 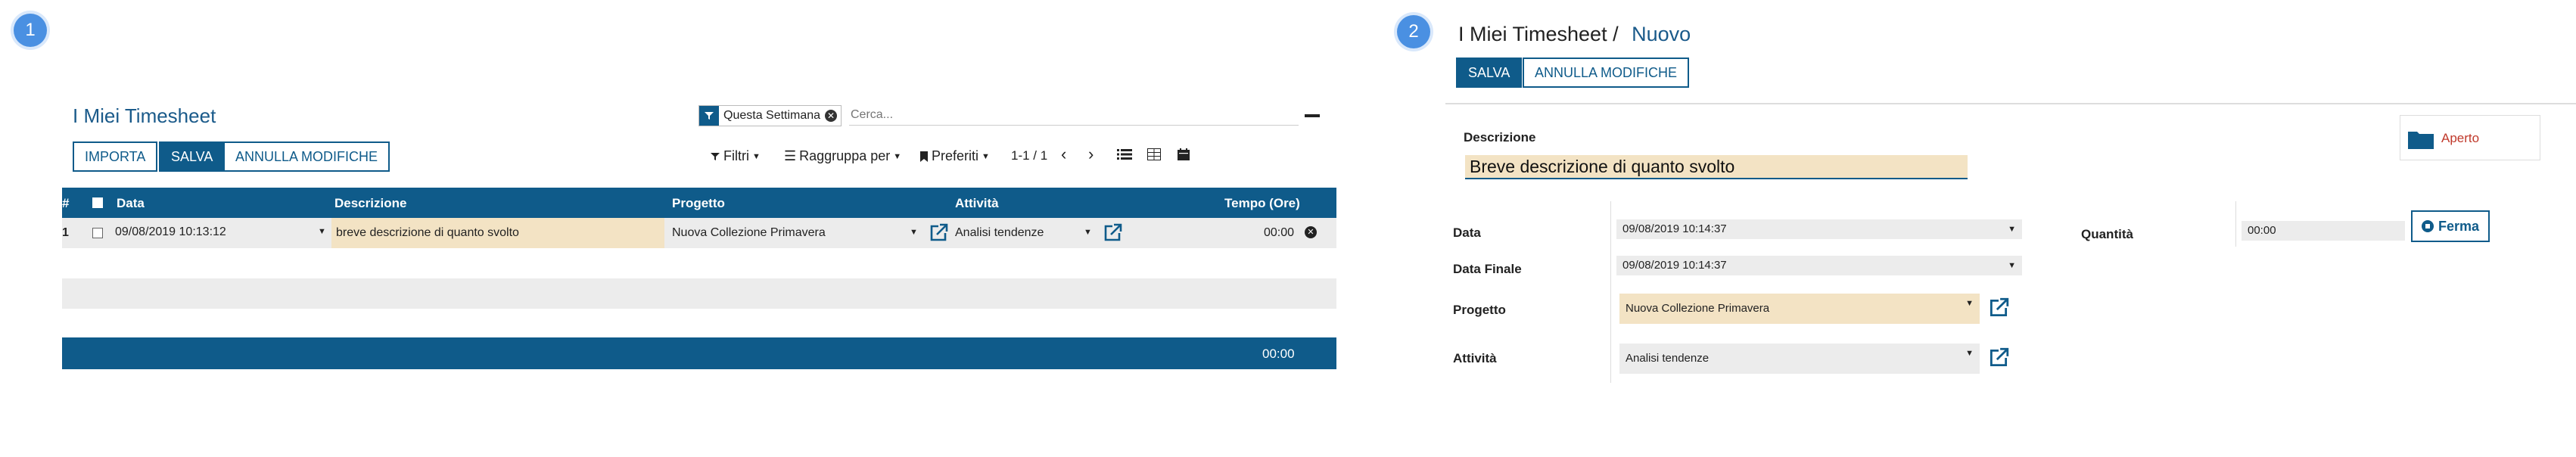 What do you see at coordinates (999, 233) in the screenshot?
I see `row-activity: Analisi tendenze` at bounding box center [999, 233].